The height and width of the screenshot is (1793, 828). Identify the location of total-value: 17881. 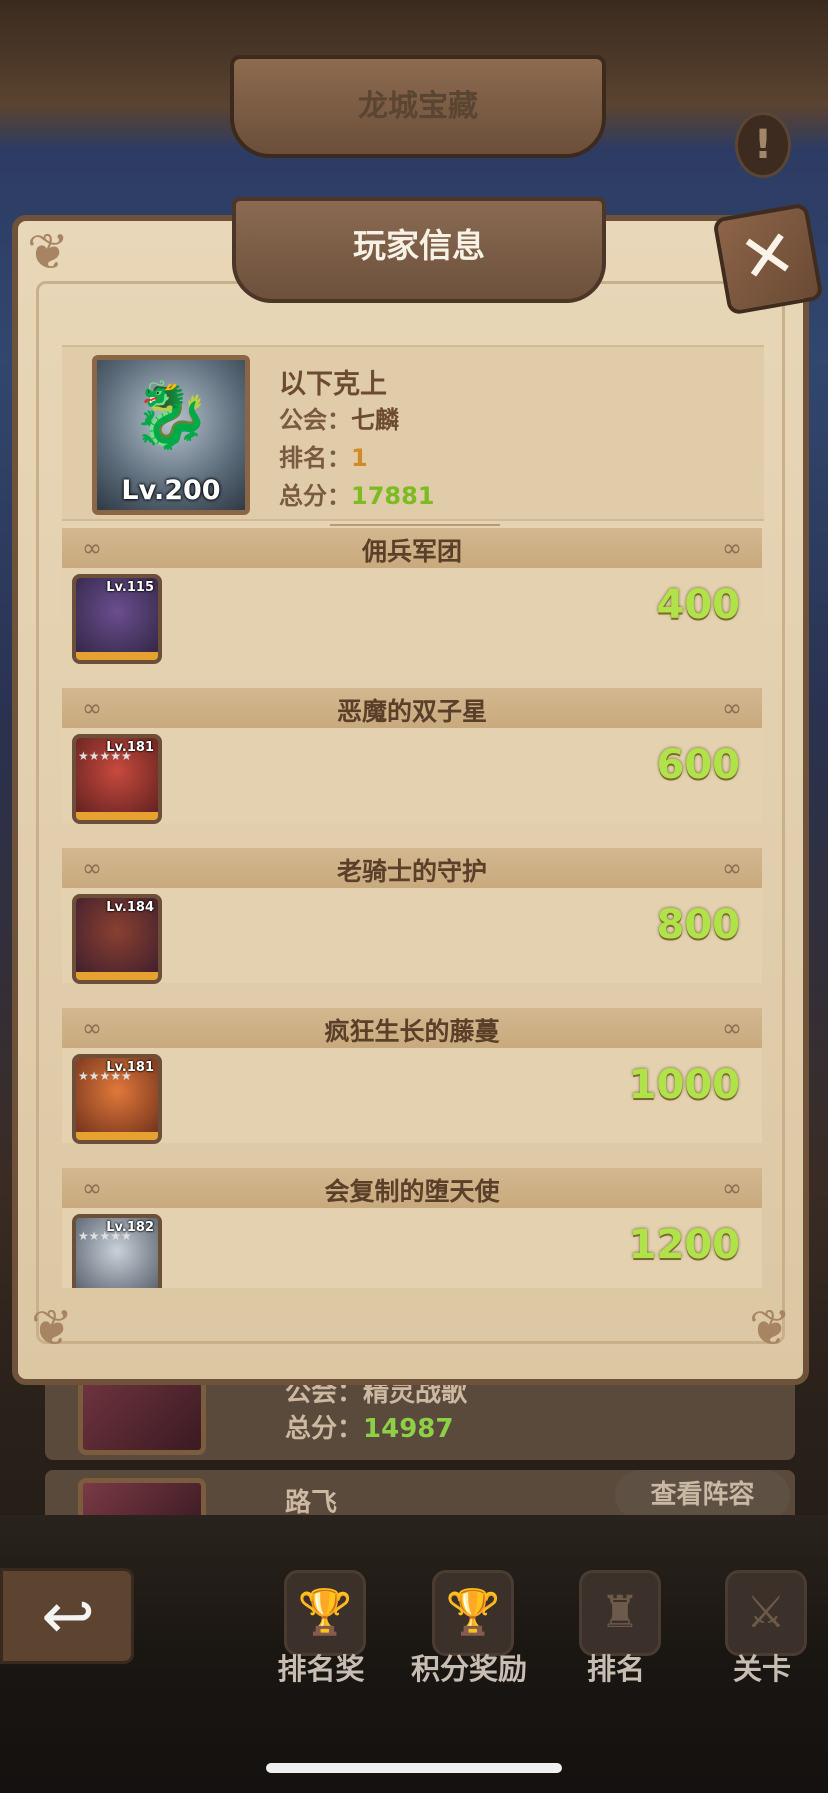
(393, 496).